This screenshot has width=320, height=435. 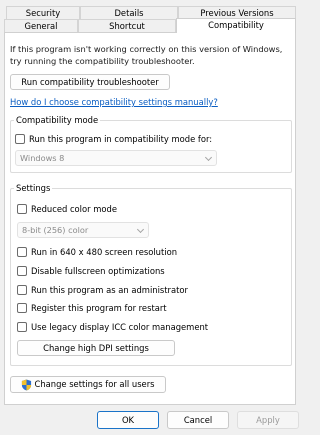 What do you see at coordinates (236, 25) in the screenshot?
I see `tab-compatibility: Compatibility` at bounding box center [236, 25].